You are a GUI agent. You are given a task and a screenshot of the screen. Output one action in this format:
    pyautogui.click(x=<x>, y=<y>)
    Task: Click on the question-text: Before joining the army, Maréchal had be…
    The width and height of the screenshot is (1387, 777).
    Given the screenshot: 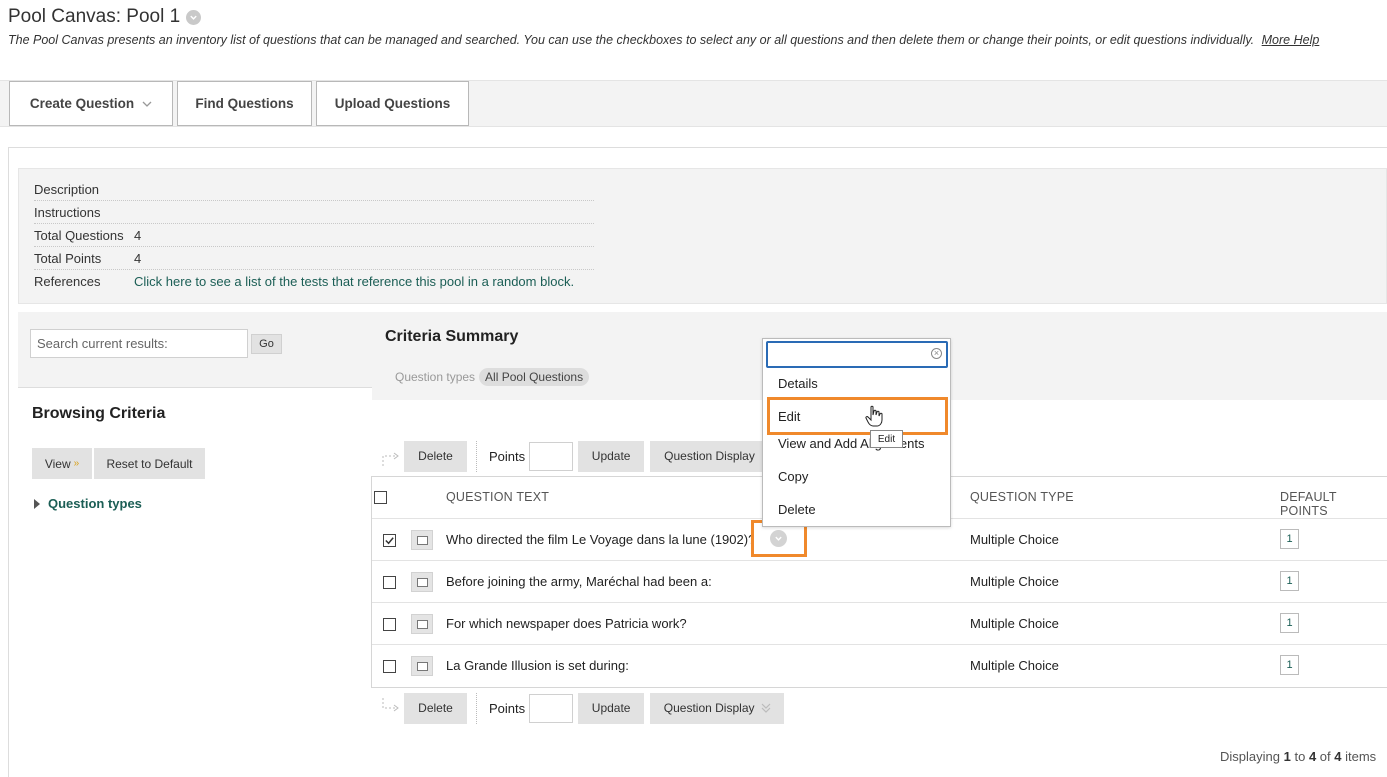 What is the action you would take?
    pyautogui.click(x=579, y=581)
    